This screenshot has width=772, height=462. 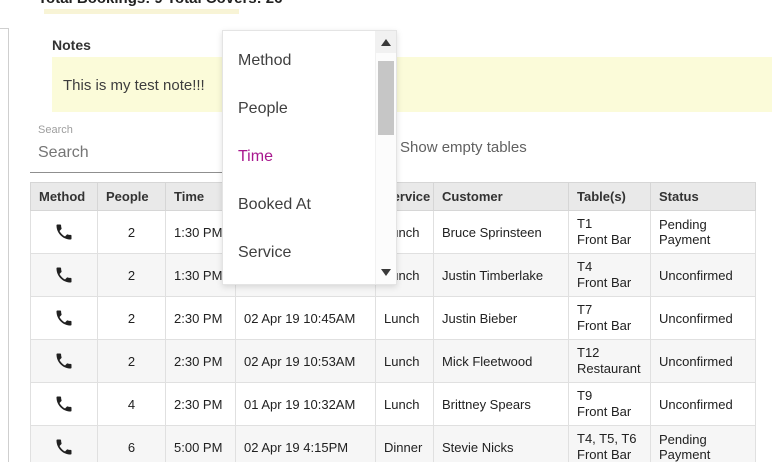 I want to click on service-cell: Dinner, so click(x=404, y=443).